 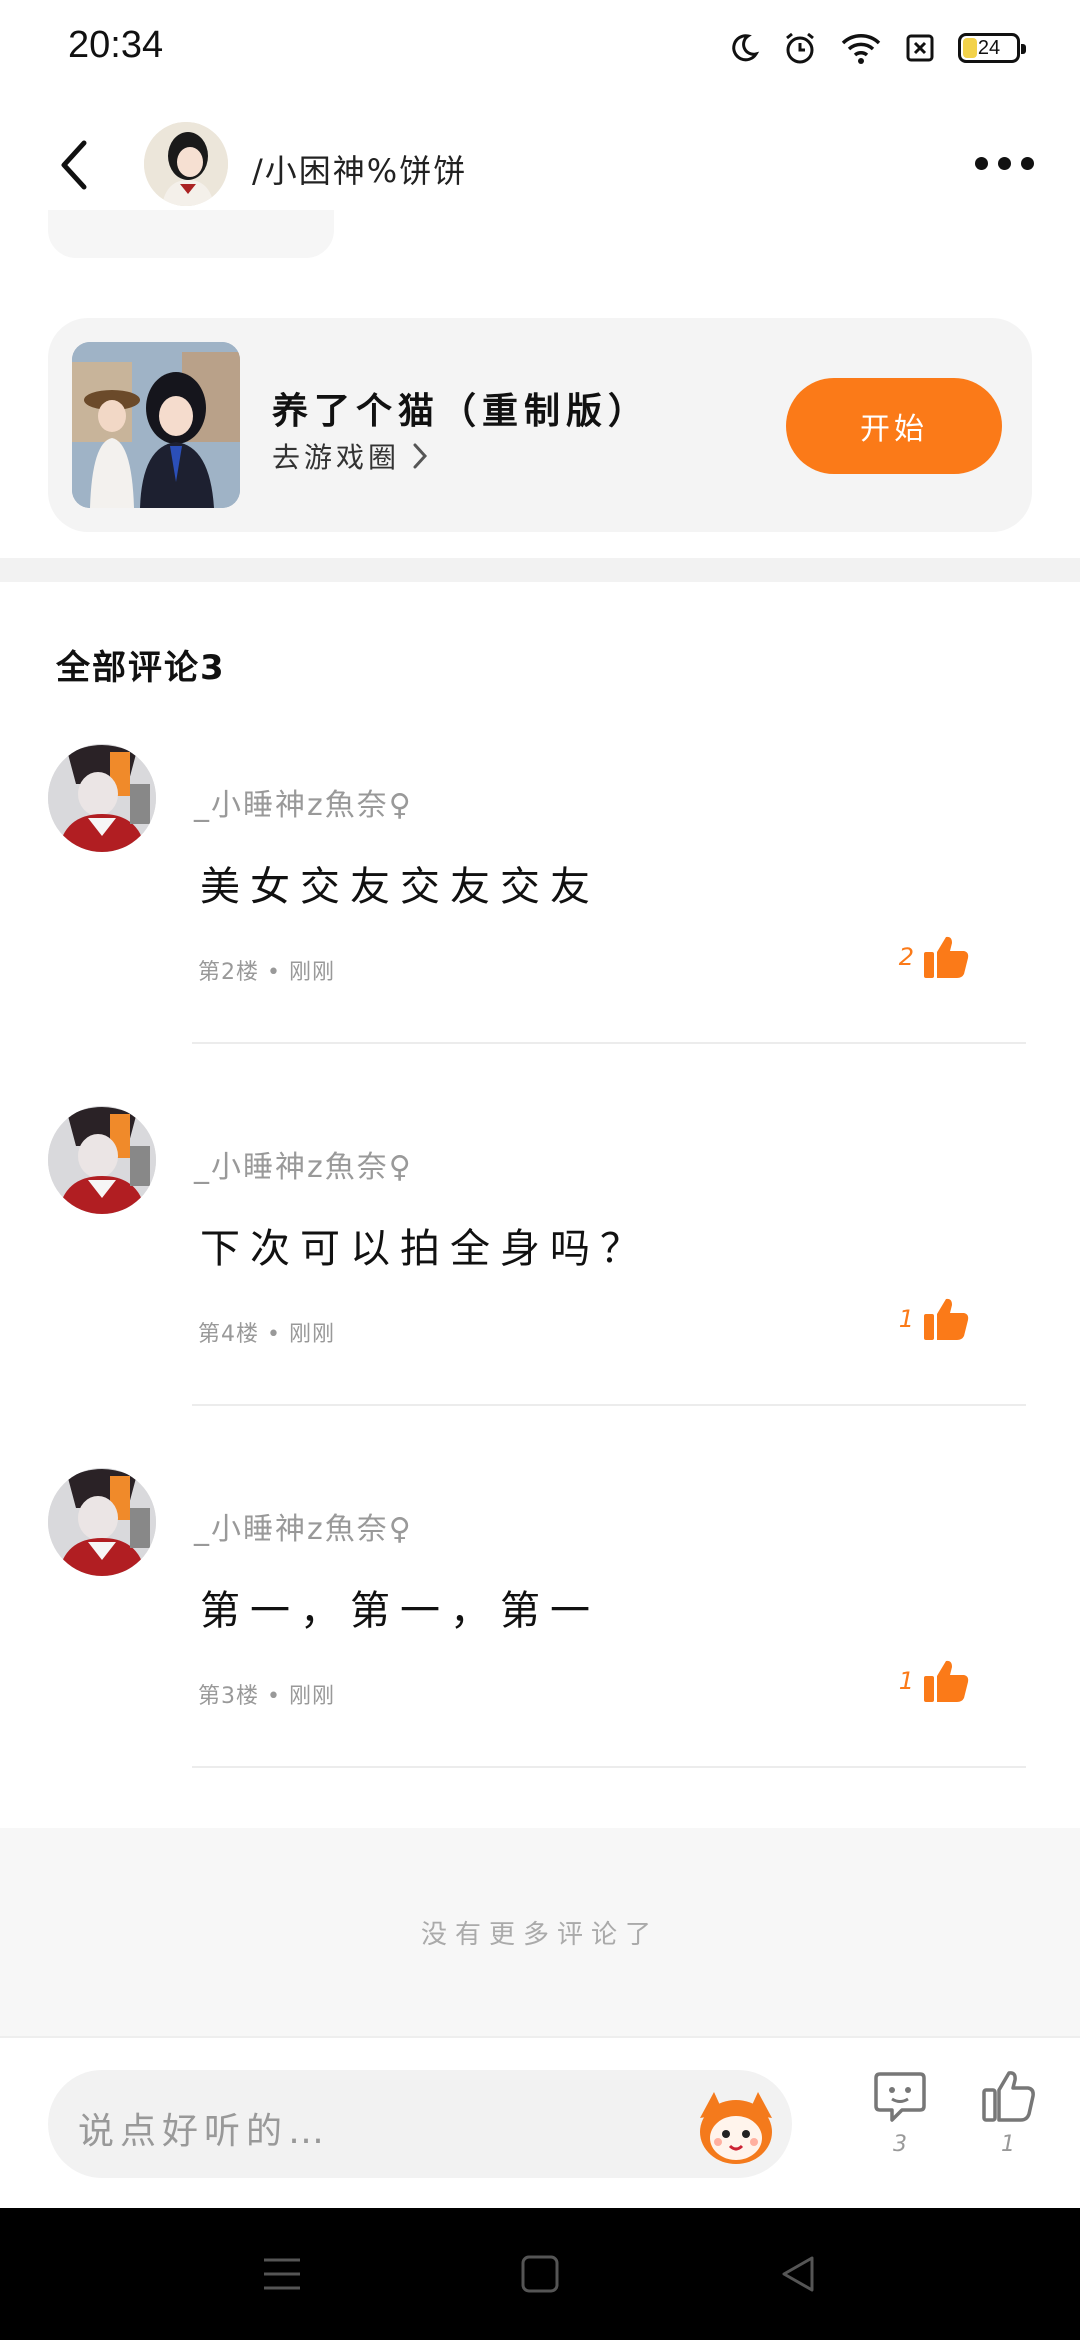 What do you see at coordinates (894, 426) in the screenshot?
I see `start-button: 开始` at bounding box center [894, 426].